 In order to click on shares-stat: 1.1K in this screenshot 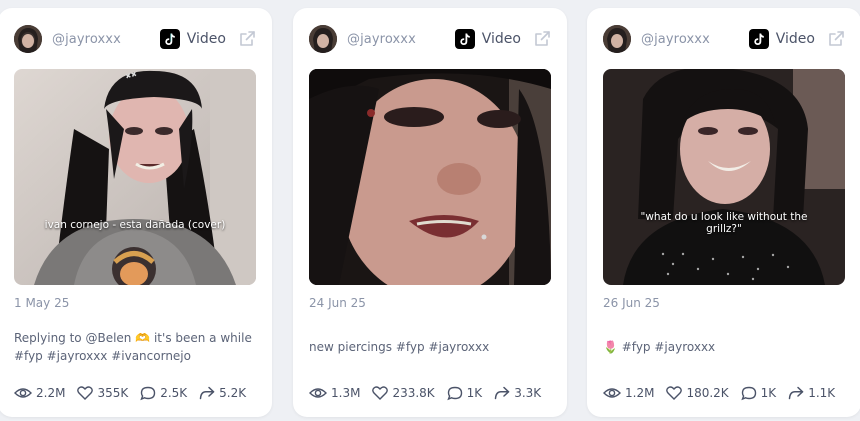, I will do `click(811, 393)`.